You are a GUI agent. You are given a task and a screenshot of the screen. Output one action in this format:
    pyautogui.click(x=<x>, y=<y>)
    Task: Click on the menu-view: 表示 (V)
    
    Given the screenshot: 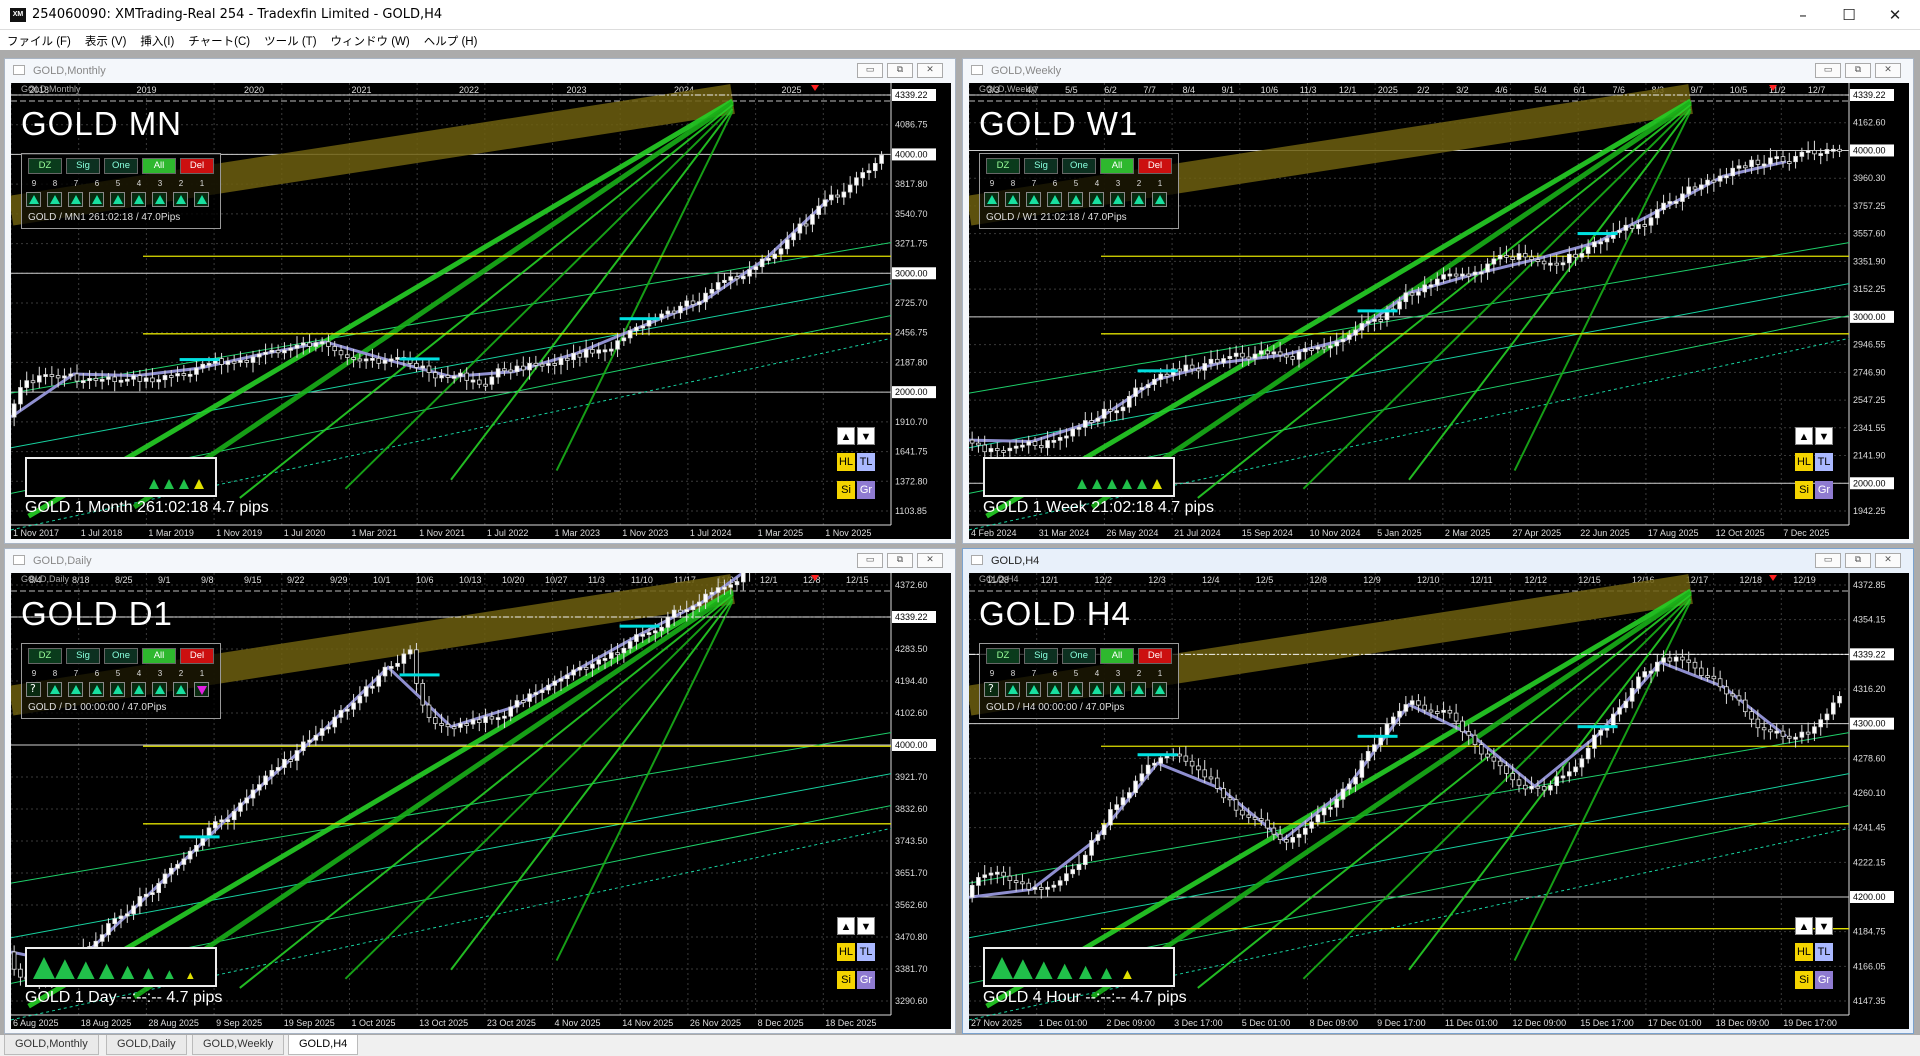 What is the action you would take?
    pyautogui.click(x=106, y=39)
    